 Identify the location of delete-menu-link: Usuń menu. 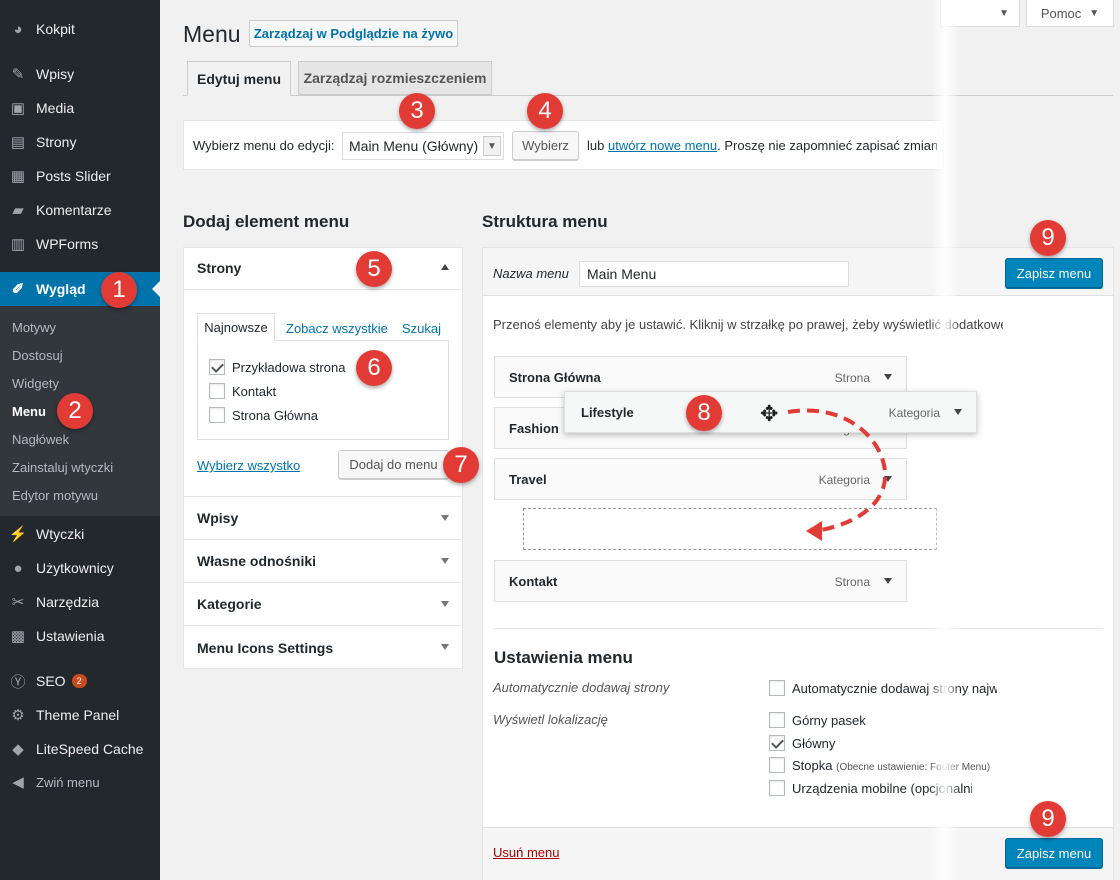
(526, 852).